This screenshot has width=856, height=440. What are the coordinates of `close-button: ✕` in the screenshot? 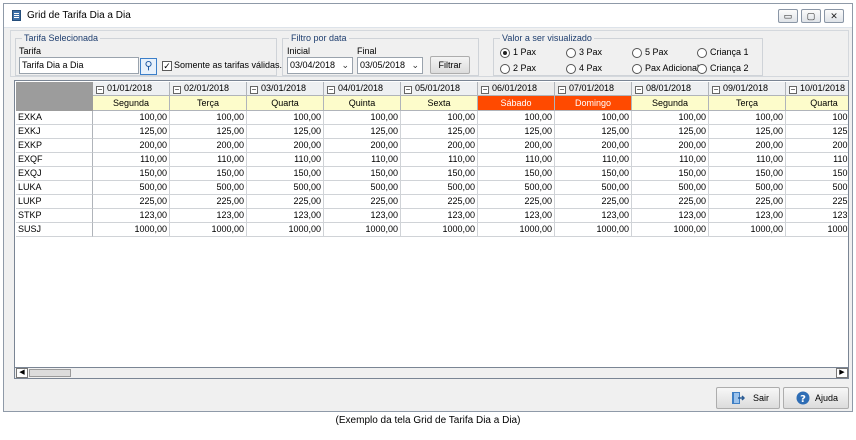 It's located at (834, 16).